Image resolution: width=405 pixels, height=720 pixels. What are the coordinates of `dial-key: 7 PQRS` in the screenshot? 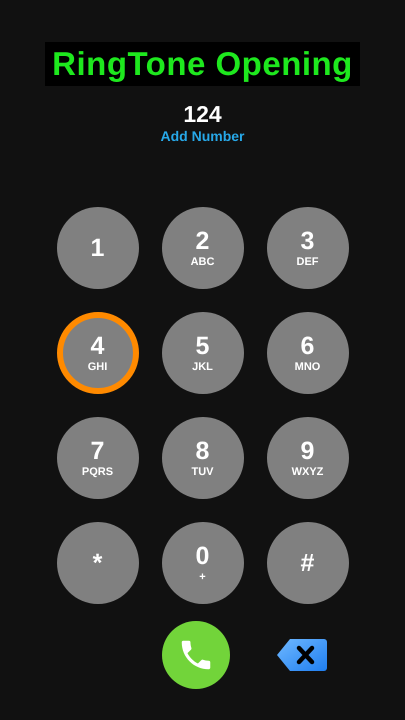 It's located at (97, 458).